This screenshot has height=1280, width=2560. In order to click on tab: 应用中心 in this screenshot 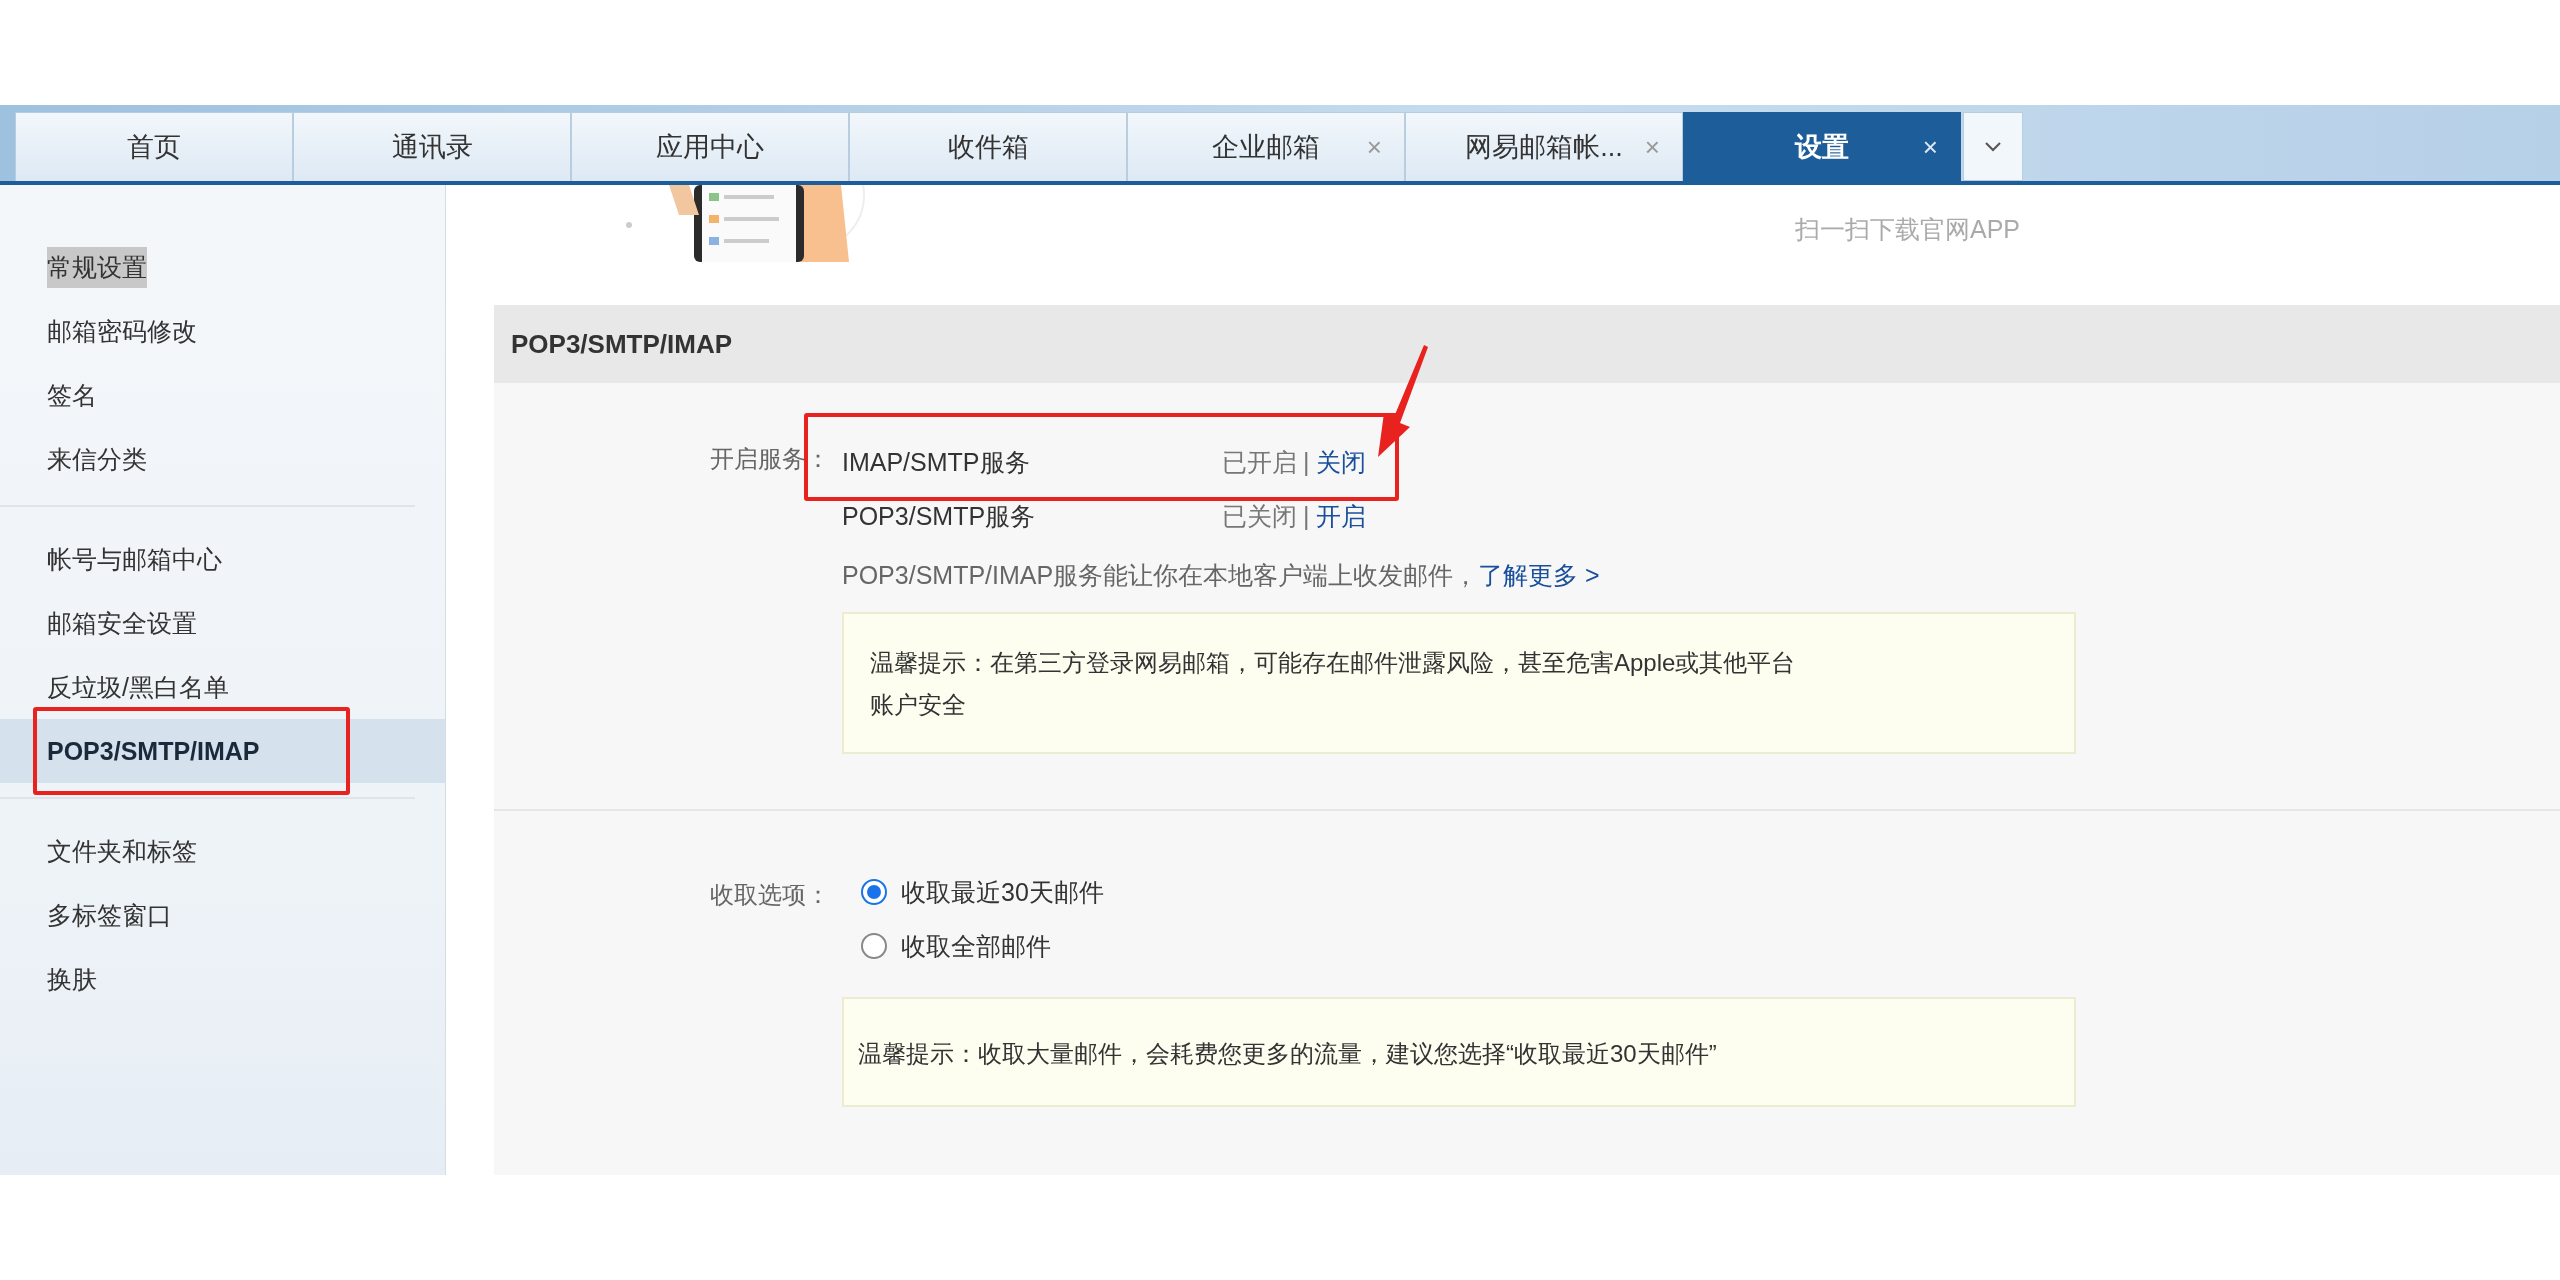, I will do `click(710, 146)`.